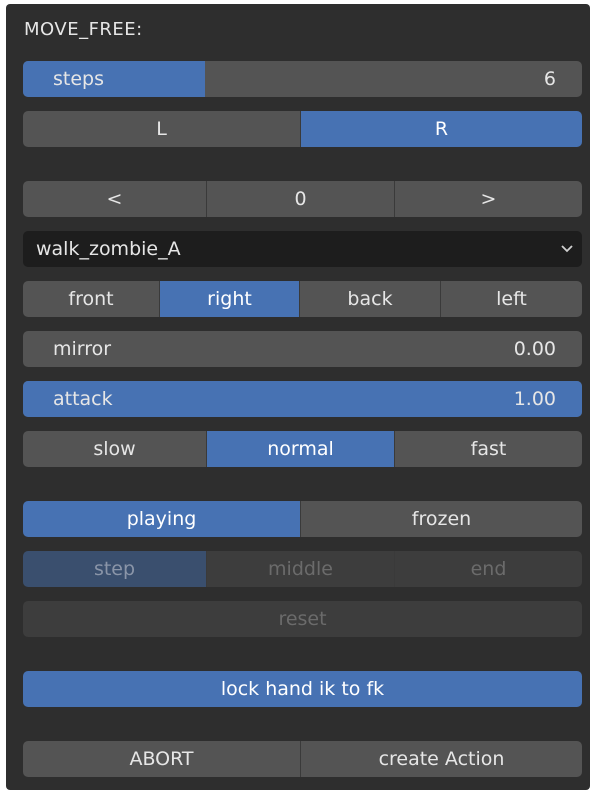 The width and height of the screenshot is (594, 792). What do you see at coordinates (114, 79) in the screenshot?
I see `steps-slider-fill` at bounding box center [114, 79].